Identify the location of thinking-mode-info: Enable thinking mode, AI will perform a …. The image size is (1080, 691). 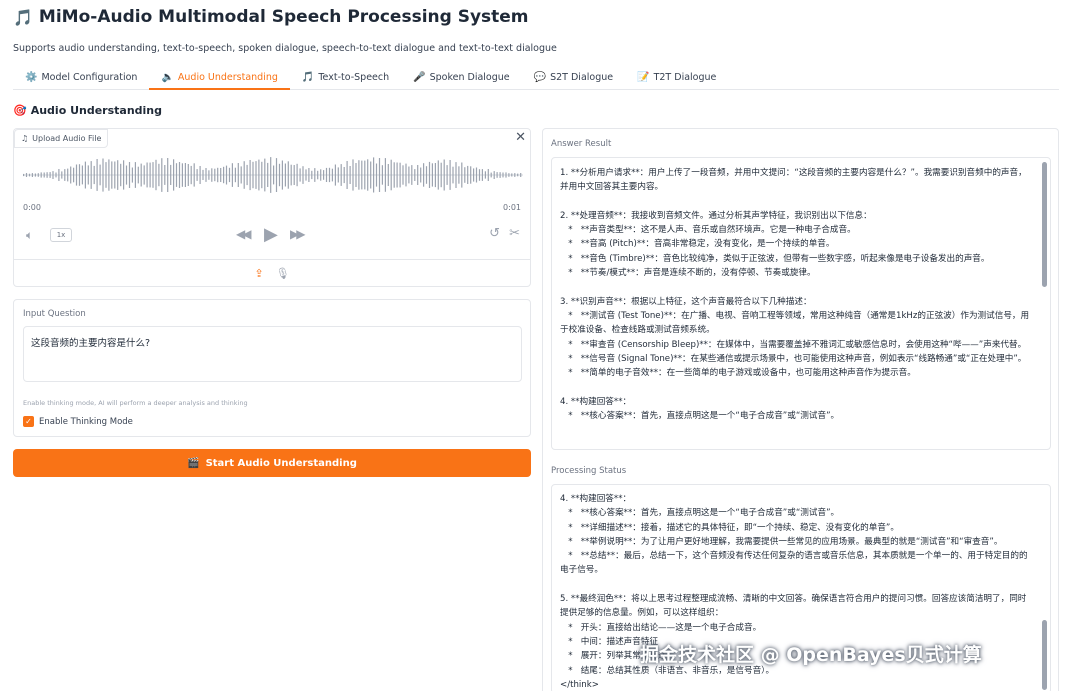
(135, 403).